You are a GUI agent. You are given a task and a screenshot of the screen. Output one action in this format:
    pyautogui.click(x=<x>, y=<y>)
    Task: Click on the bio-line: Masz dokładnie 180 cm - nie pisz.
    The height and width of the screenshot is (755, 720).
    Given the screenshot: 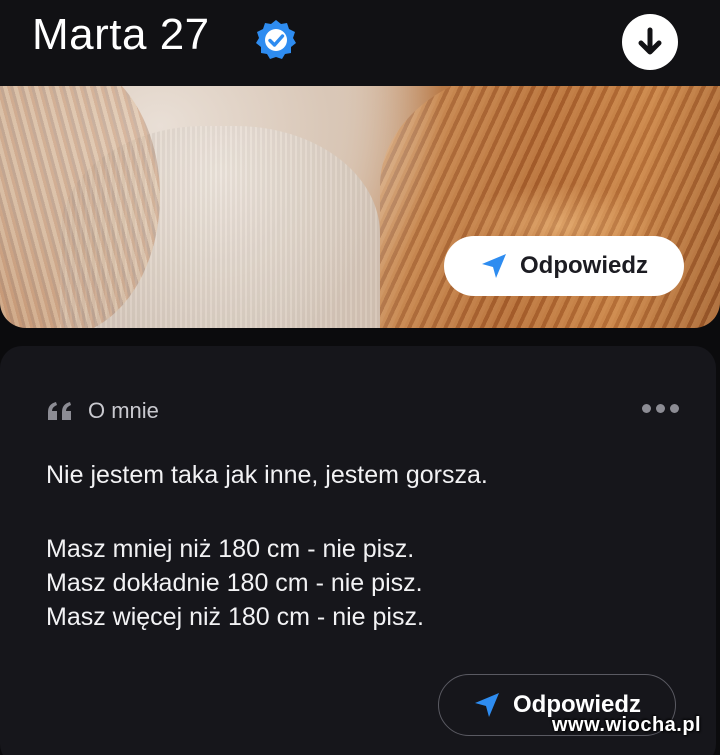 What is the action you would take?
    pyautogui.click(x=234, y=583)
    